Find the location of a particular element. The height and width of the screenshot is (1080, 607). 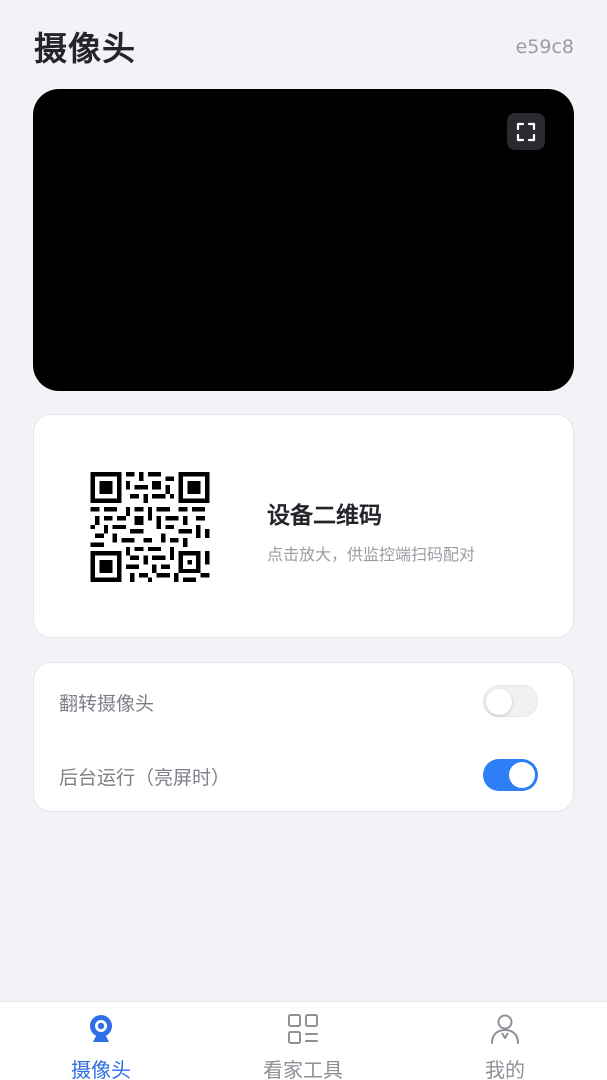

bottom-nav: 摄像头 看家工具 我的 is located at coordinates (303, 1040).